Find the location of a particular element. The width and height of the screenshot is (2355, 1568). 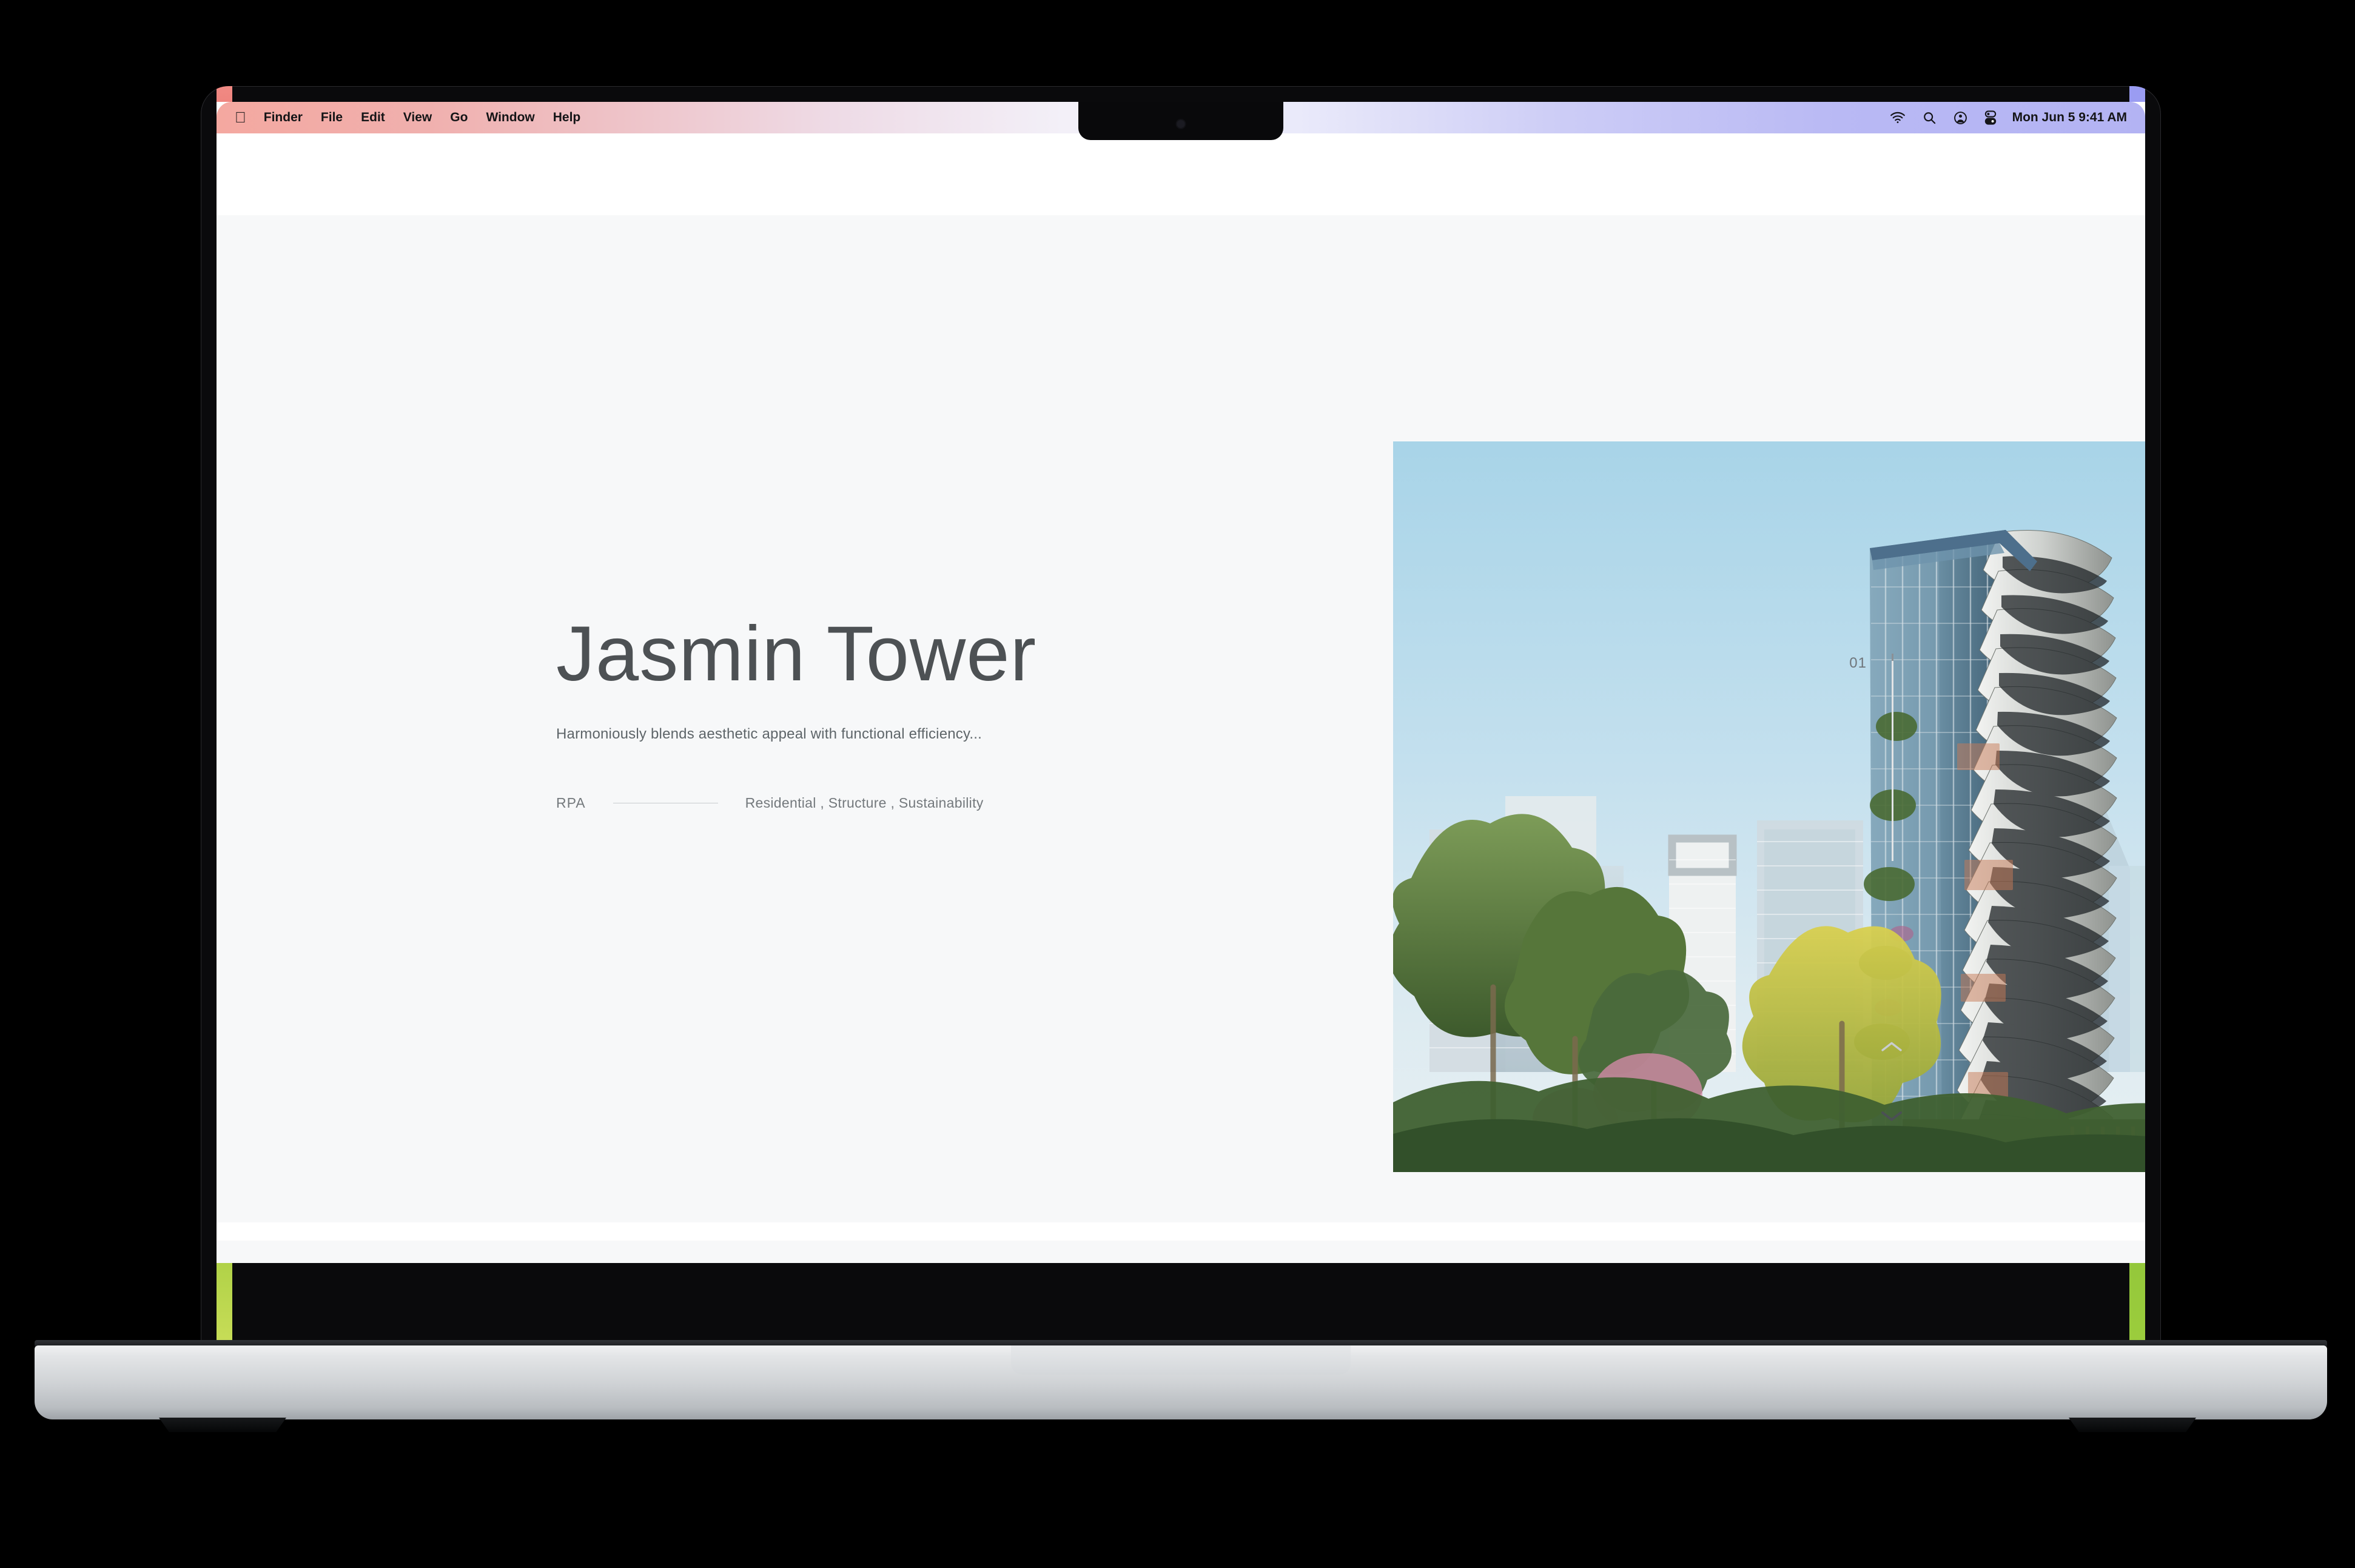

second-section is located at coordinates (1181, 1252).